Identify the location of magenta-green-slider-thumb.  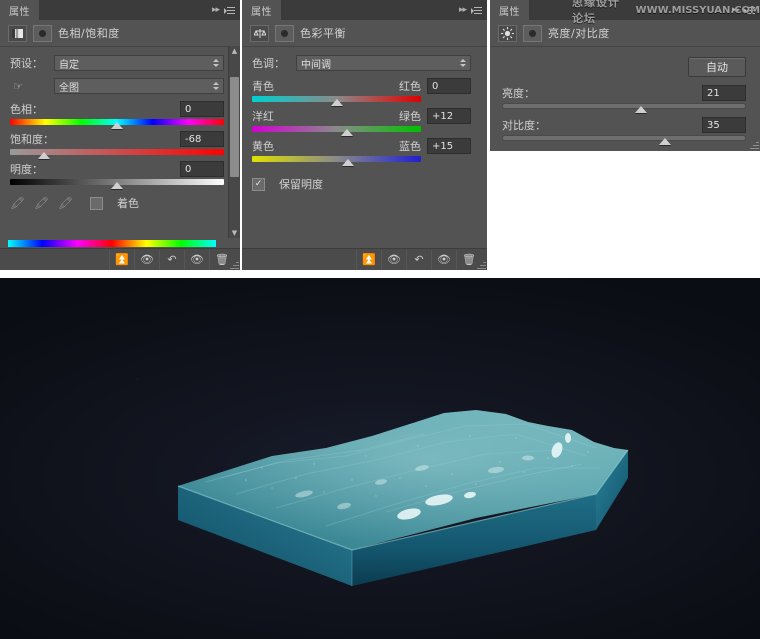
(346, 132).